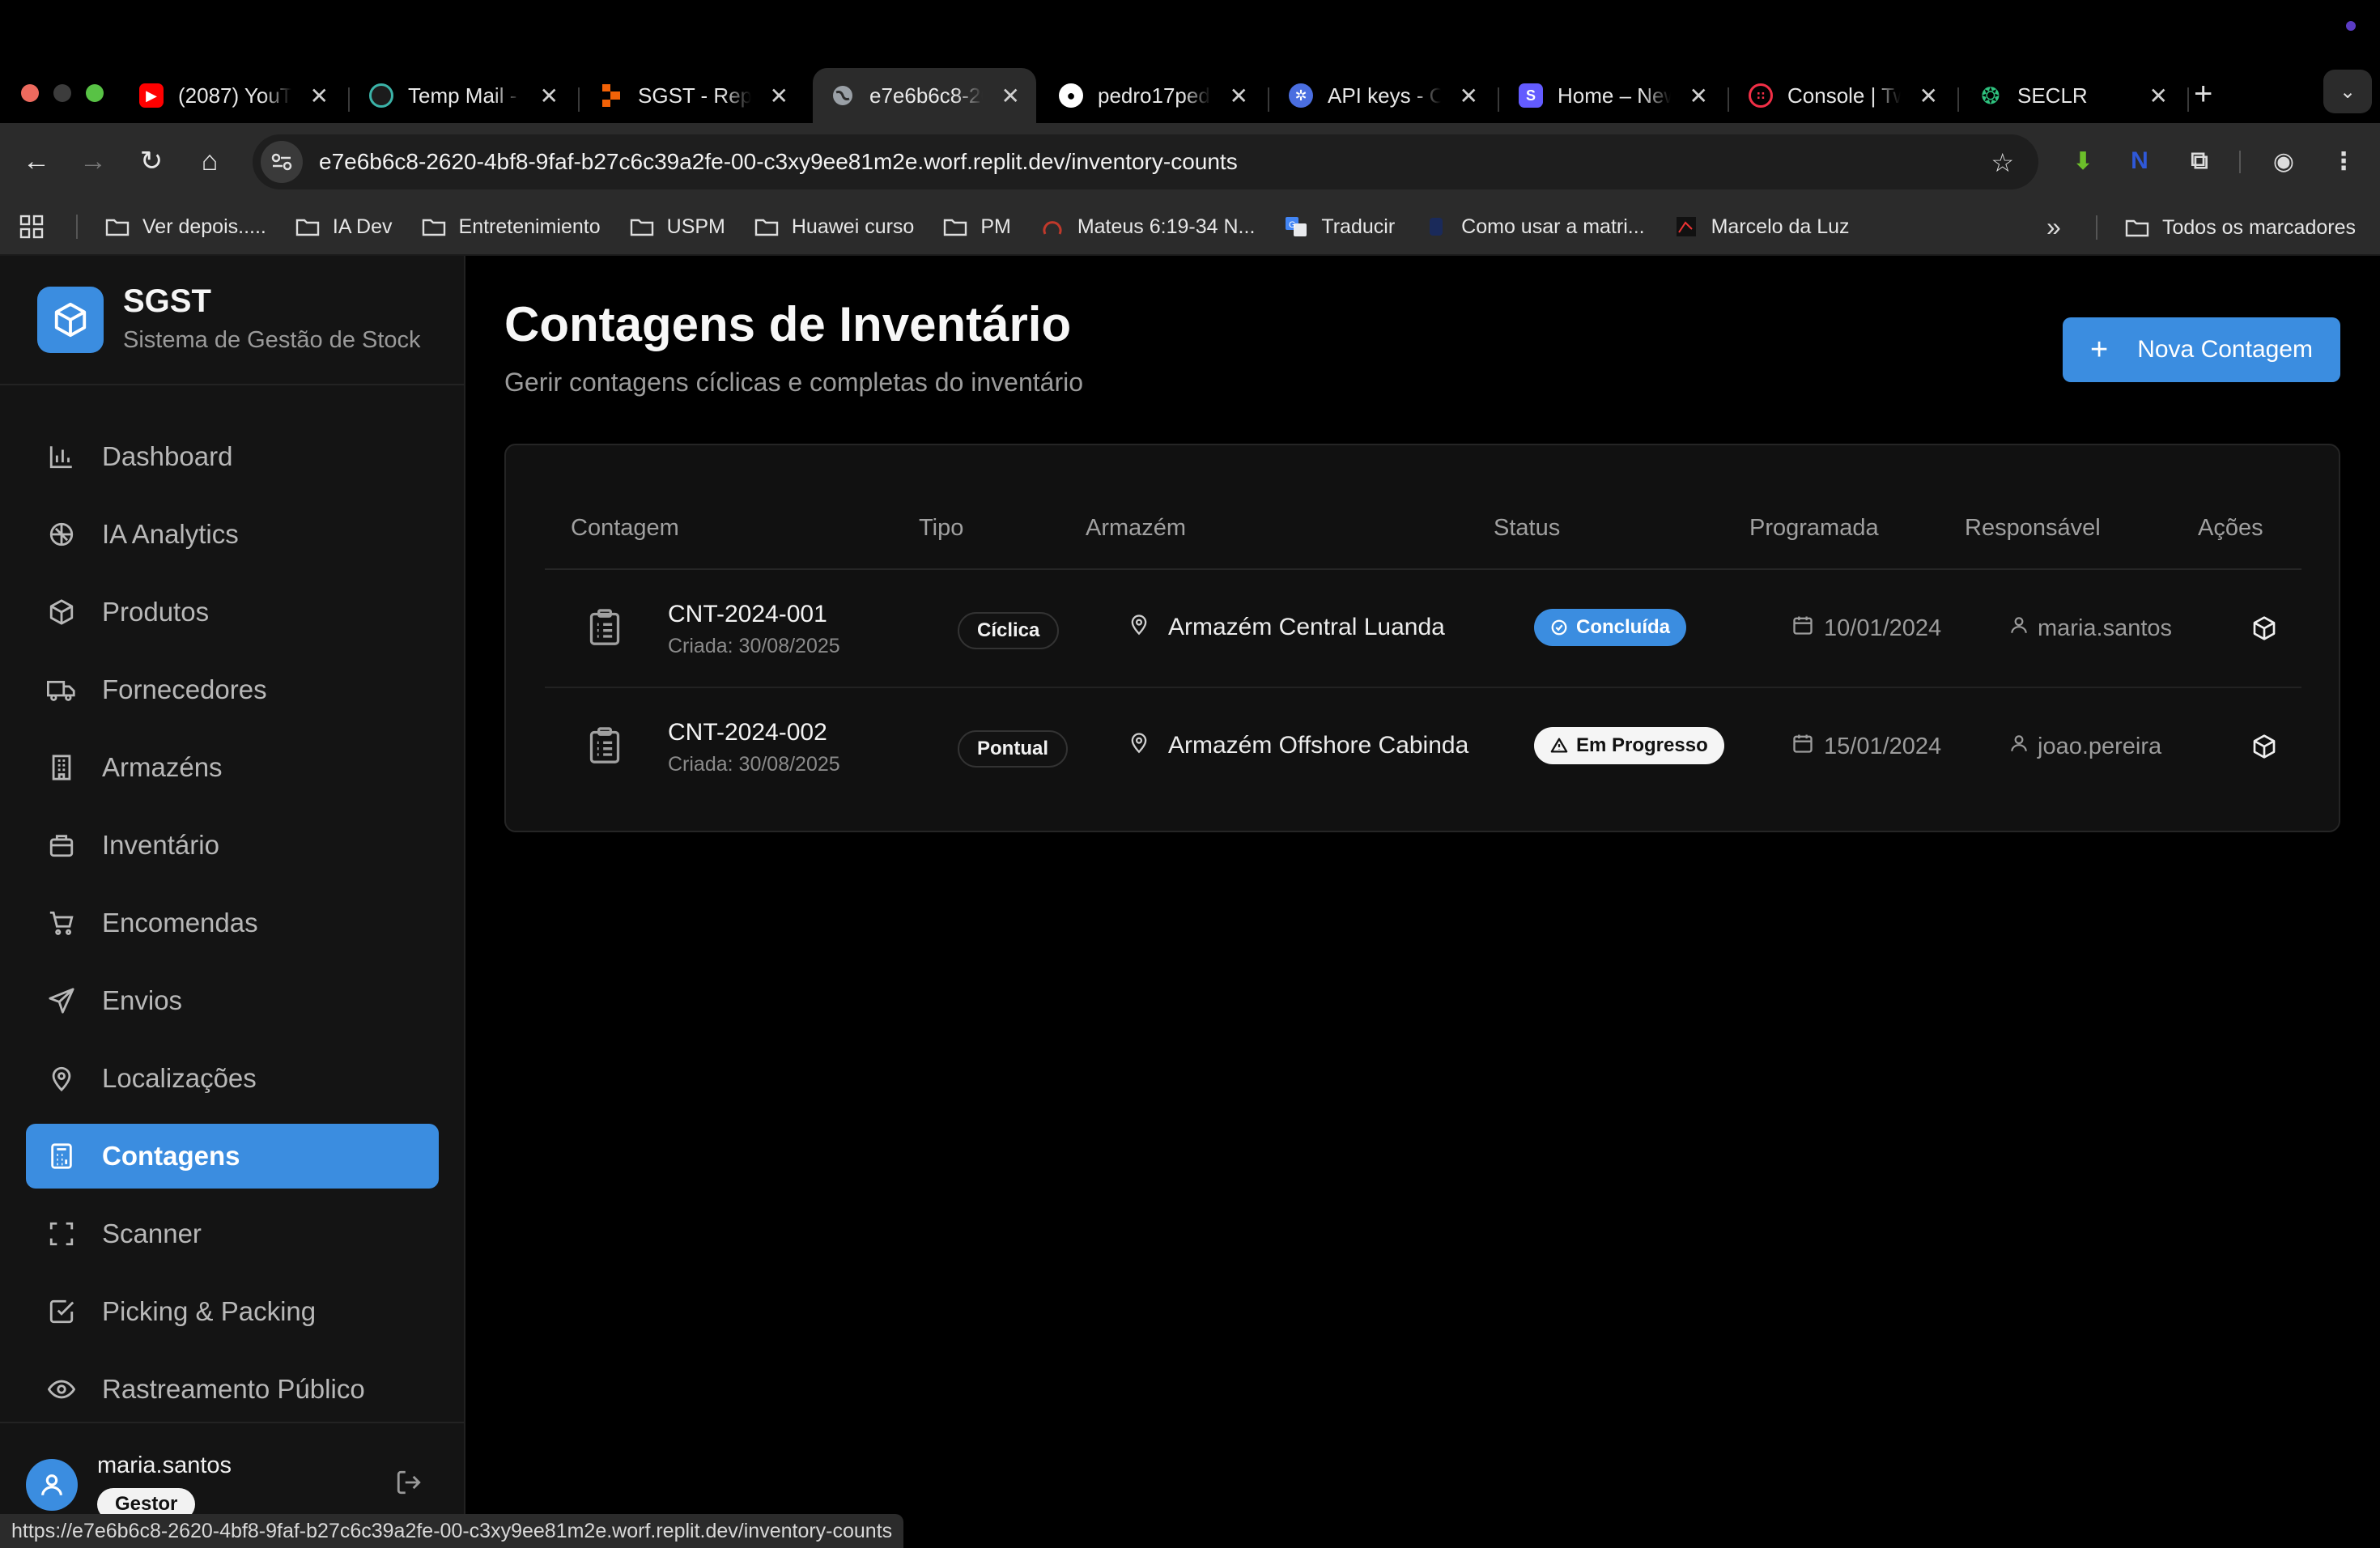 The width and height of the screenshot is (2380, 1548). Describe the element at coordinates (52, 1485) in the screenshot. I see `avatar` at that location.